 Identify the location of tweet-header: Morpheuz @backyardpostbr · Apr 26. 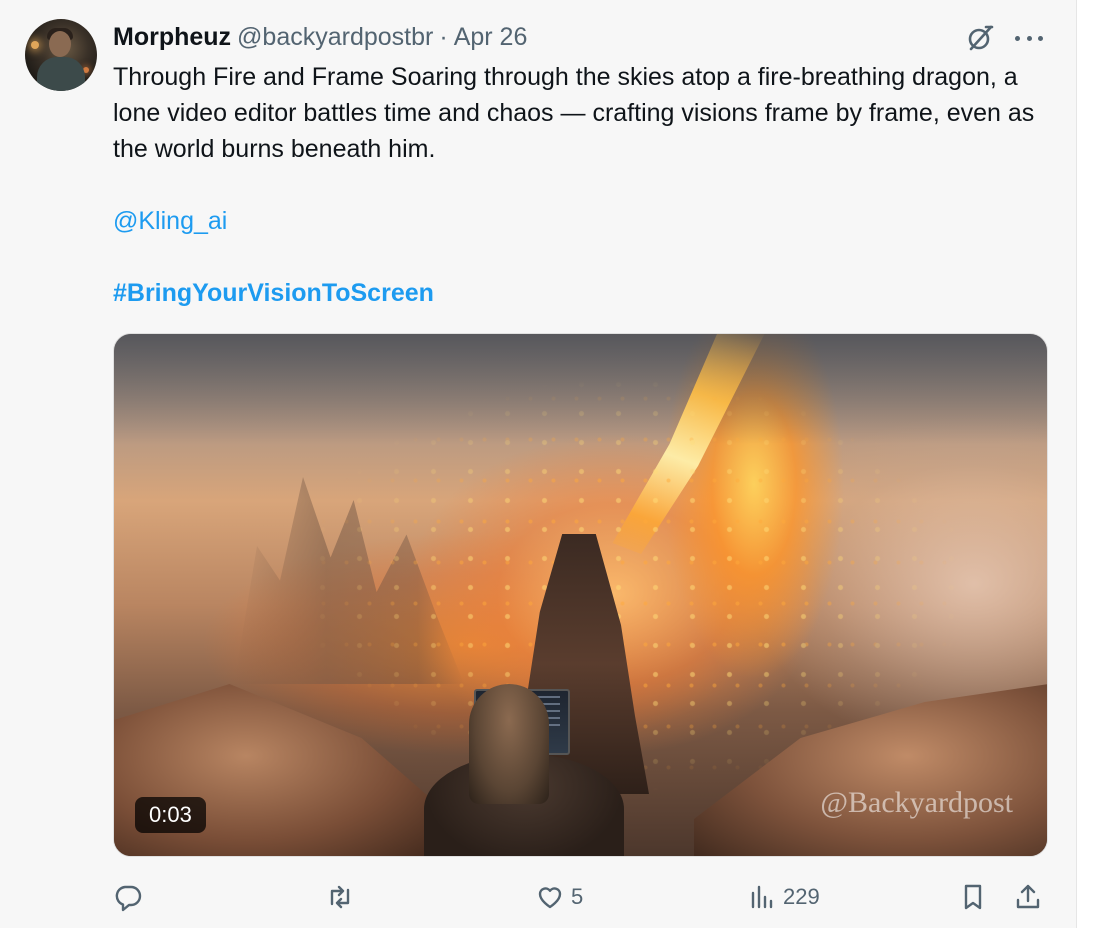
(320, 37).